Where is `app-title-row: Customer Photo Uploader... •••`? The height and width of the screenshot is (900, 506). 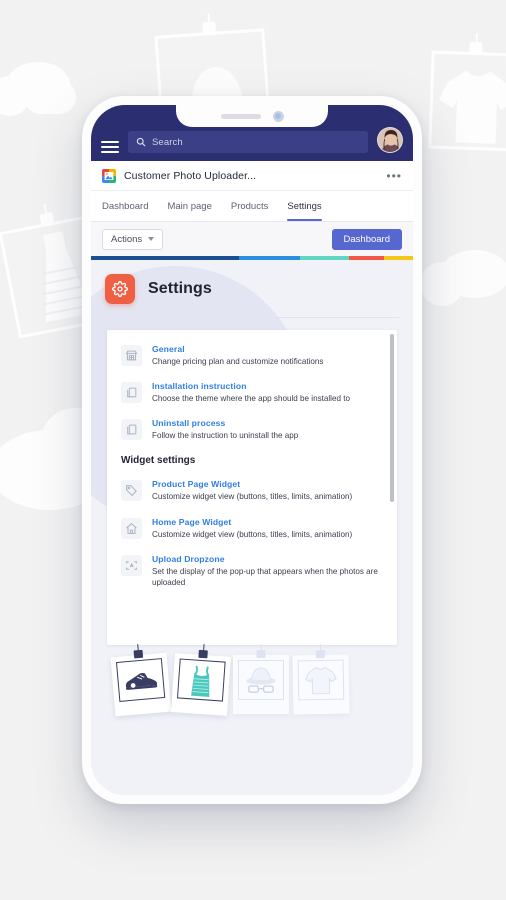
app-title-row: Customer Photo Uploader... ••• is located at coordinates (252, 176).